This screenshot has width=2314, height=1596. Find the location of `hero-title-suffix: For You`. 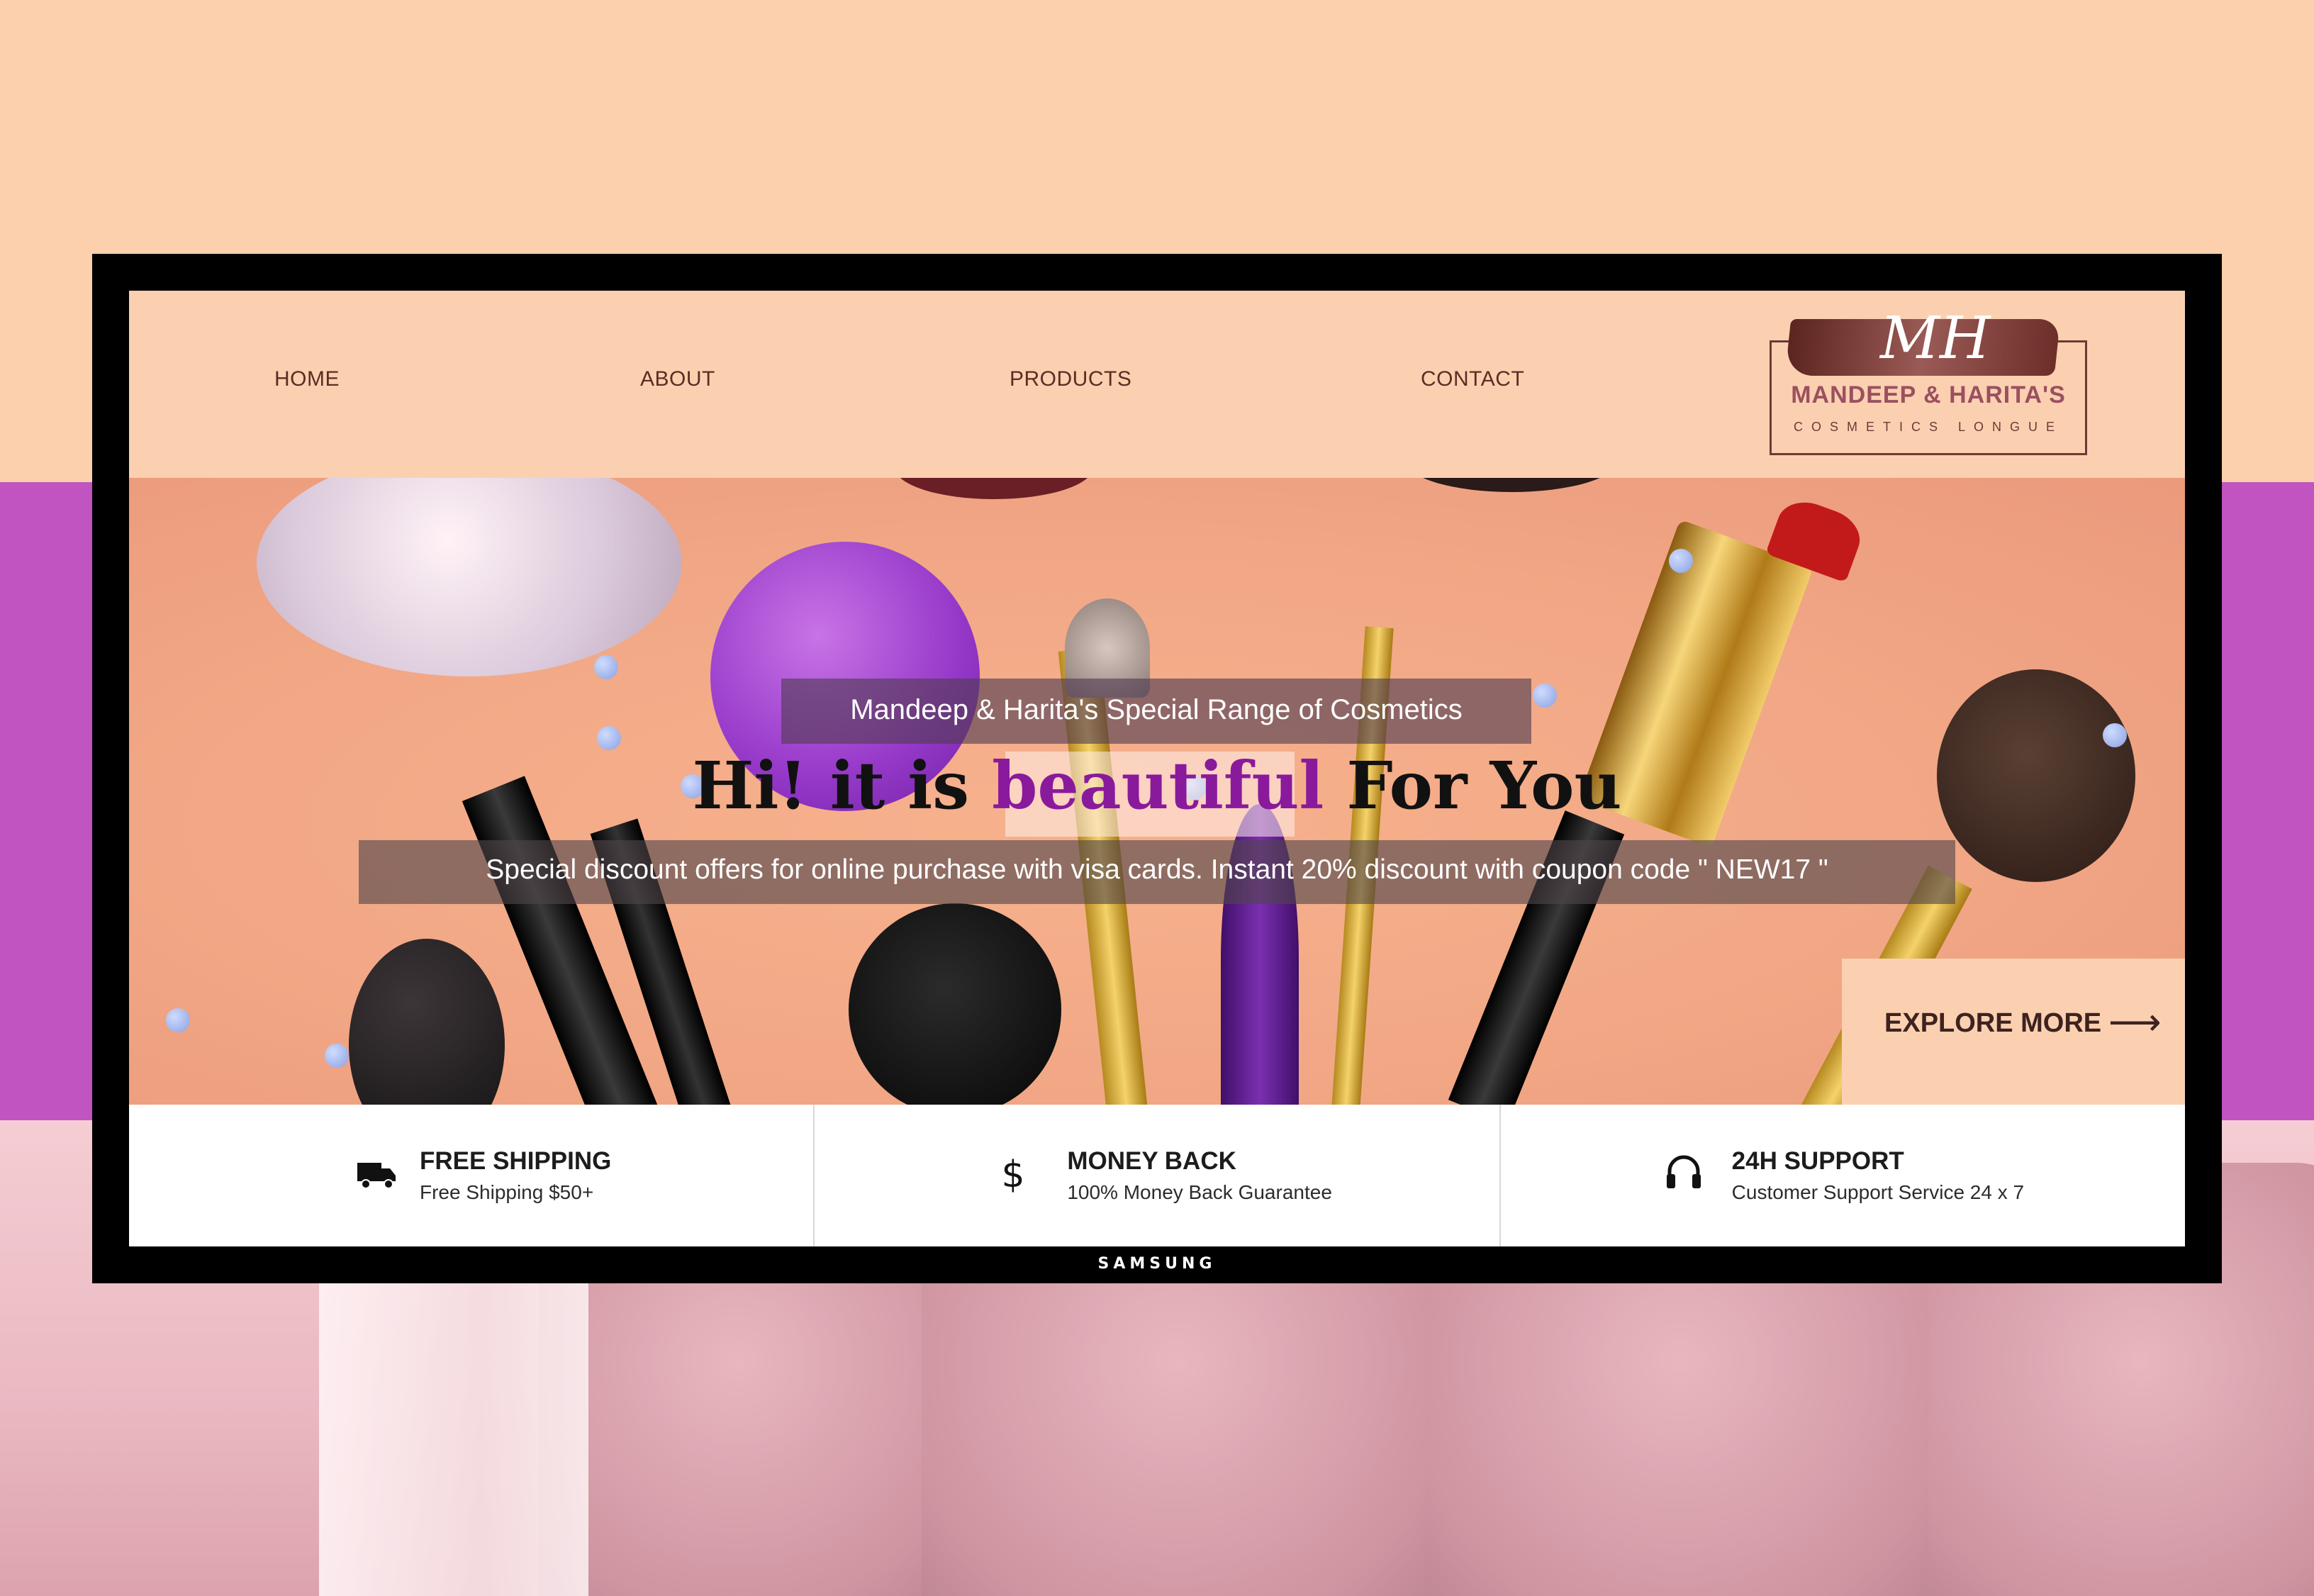

hero-title-suffix: For You is located at coordinates (1473, 786).